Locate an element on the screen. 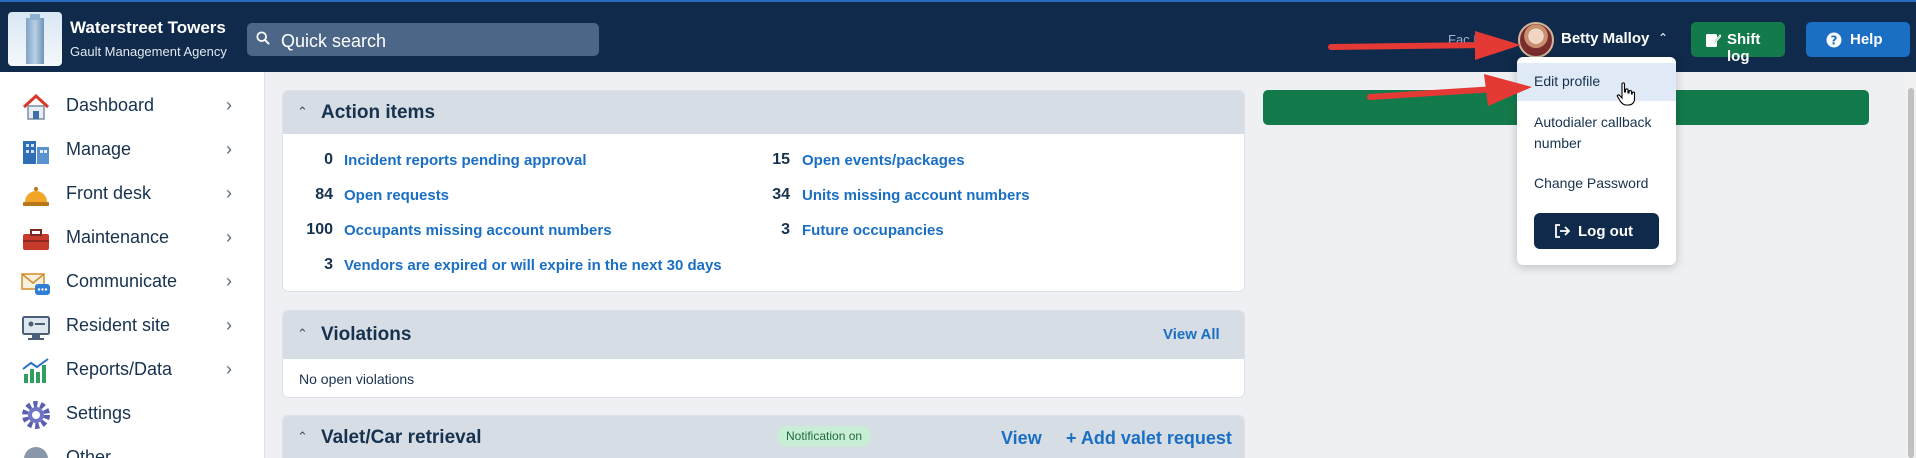 The height and width of the screenshot is (458, 1916). help-button: ? Help is located at coordinates (1858, 39).